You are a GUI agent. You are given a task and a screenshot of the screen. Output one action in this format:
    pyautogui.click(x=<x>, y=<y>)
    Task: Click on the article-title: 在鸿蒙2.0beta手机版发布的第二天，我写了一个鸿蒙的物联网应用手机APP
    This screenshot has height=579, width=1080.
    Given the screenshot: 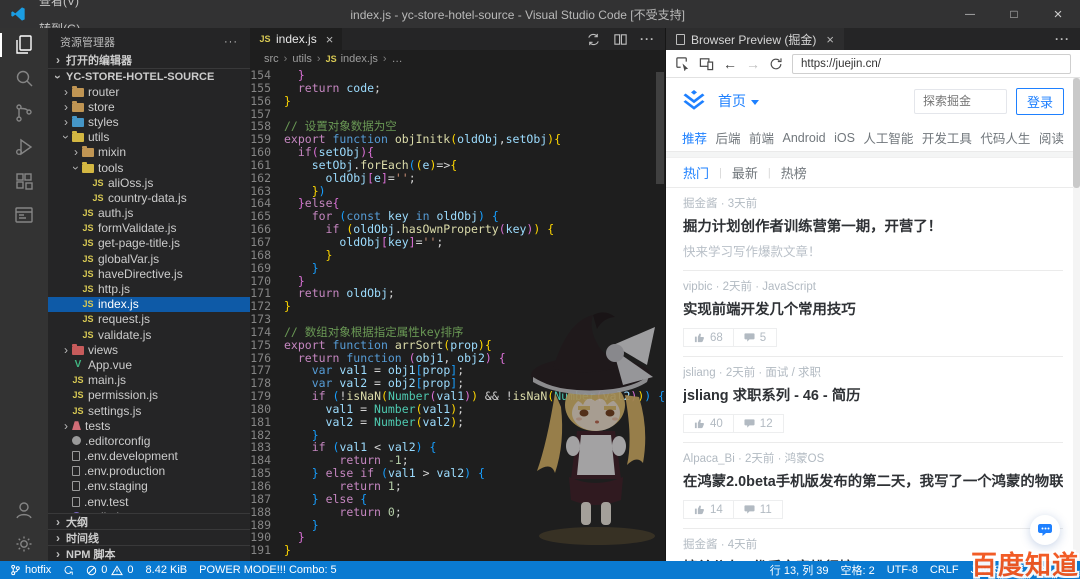 What is the action you would take?
    pyautogui.click(x=873, y=482)
    